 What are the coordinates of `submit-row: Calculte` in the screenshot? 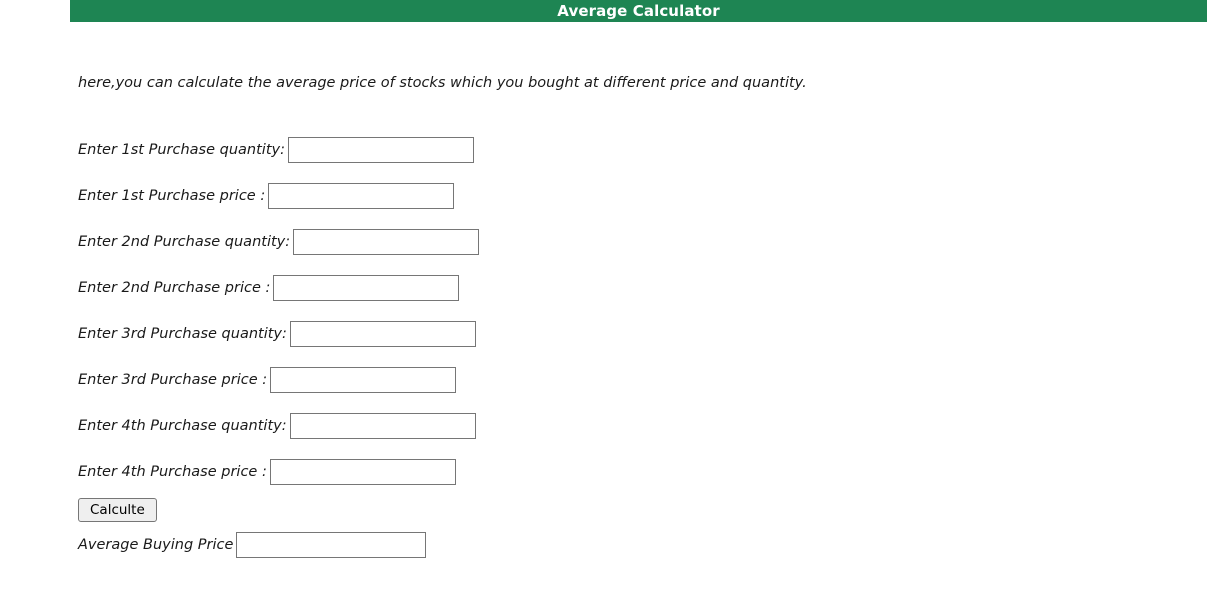 It's located at (278, 510).